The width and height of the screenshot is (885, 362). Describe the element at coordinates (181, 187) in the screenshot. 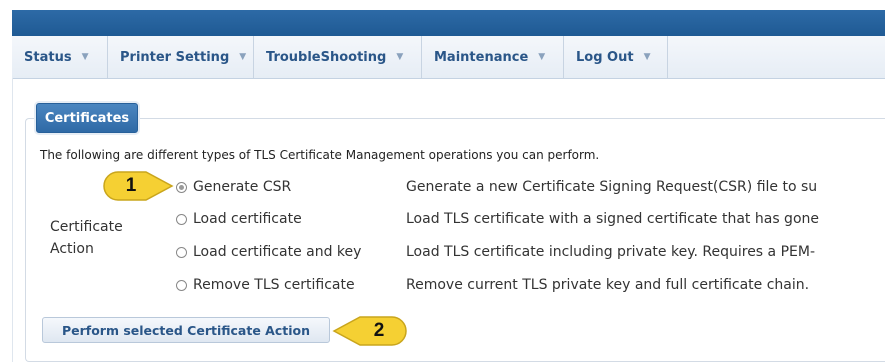

I see `radio-generate-csr` at that location.